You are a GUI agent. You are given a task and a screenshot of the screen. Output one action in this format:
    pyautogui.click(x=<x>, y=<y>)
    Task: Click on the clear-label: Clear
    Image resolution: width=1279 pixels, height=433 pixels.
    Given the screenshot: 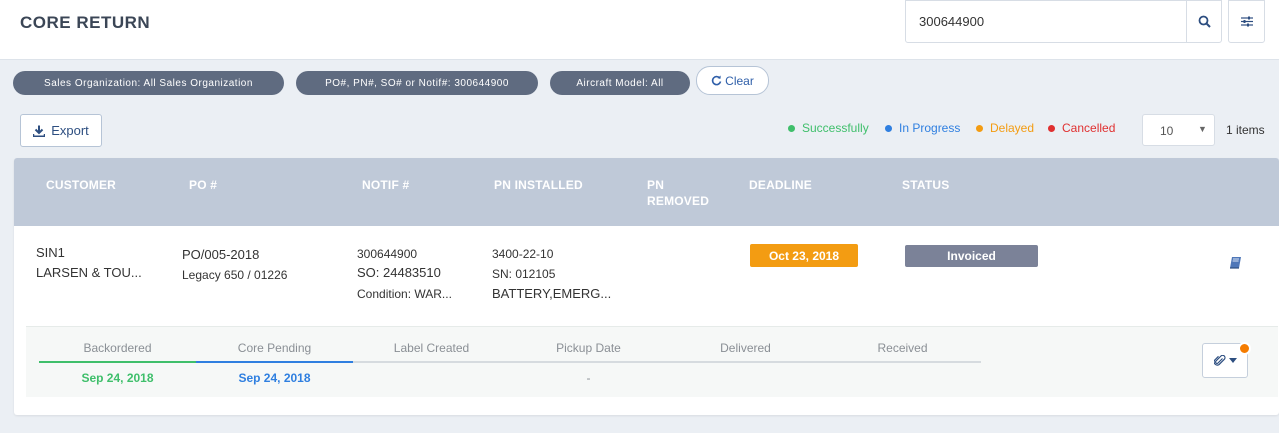 What is the action you would take?
    pyautogui.click(x=739, y=80)
    